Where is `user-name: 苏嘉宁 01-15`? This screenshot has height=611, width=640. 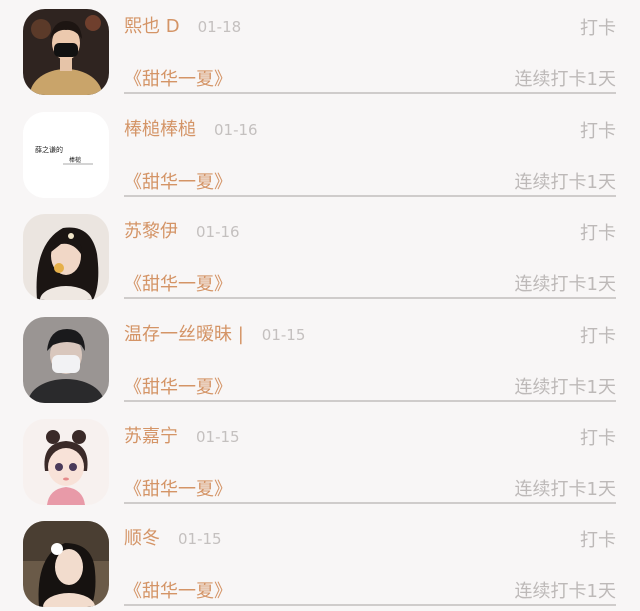 user-name: 苏嘉宁 01-15 is located at coordinates (182, 435).